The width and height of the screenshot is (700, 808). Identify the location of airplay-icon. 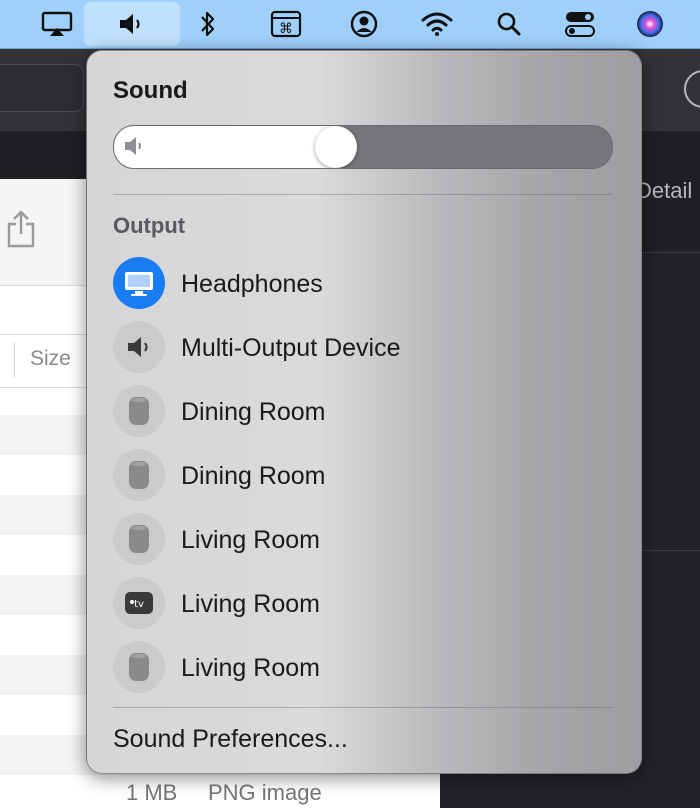
(57, 24).